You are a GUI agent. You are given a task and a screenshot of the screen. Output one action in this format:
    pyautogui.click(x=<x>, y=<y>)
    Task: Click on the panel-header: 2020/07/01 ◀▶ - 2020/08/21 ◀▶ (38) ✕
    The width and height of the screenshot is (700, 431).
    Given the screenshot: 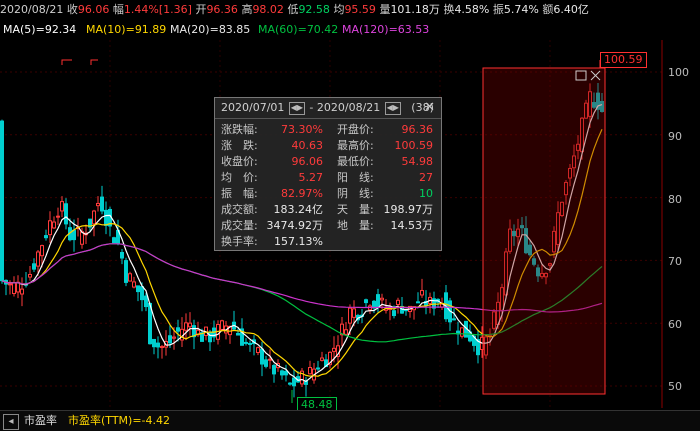 What is the action you would take?
    pyautogui.click(x=328, y=108)
    